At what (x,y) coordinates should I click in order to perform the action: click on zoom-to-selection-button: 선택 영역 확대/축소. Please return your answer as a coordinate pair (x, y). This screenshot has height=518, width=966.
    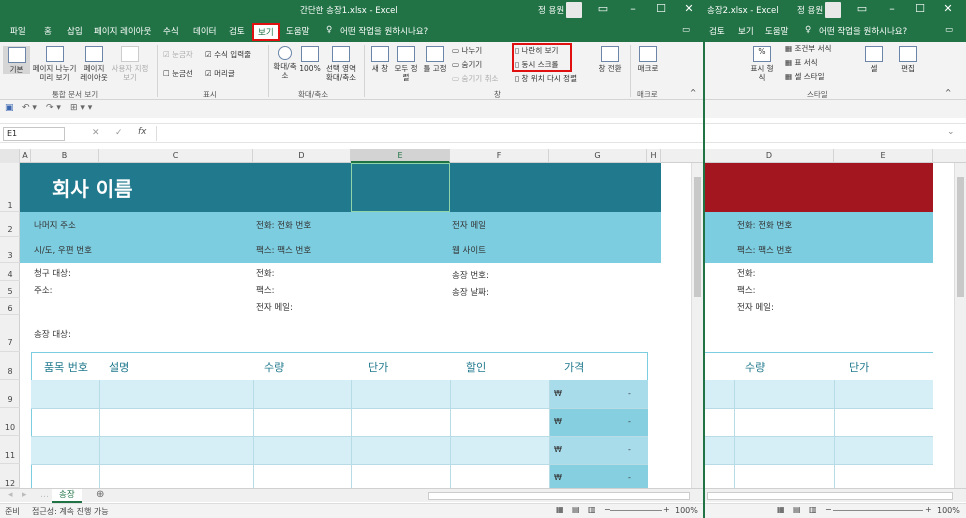
    Looking at the image, I should click on (341, 64).